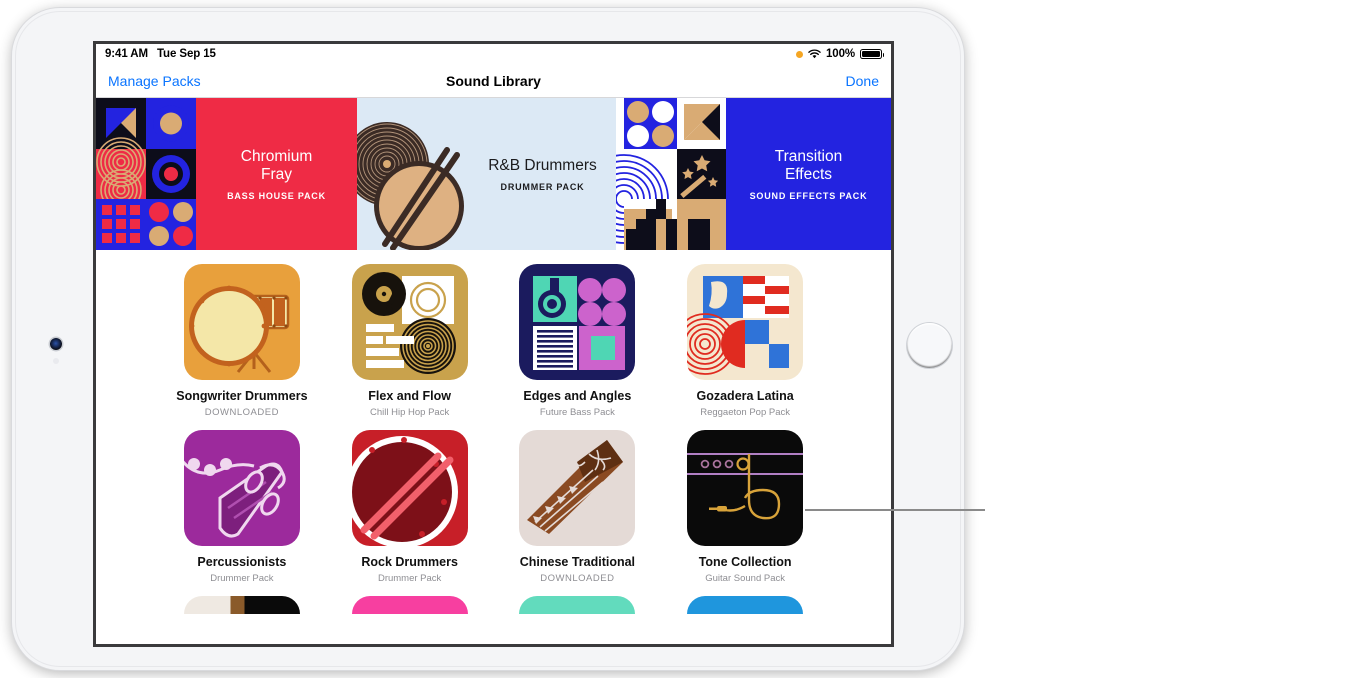 This screenshot has width=1370, height=678. I want to click on banner-title-line2: Effects, so click(808, 174).